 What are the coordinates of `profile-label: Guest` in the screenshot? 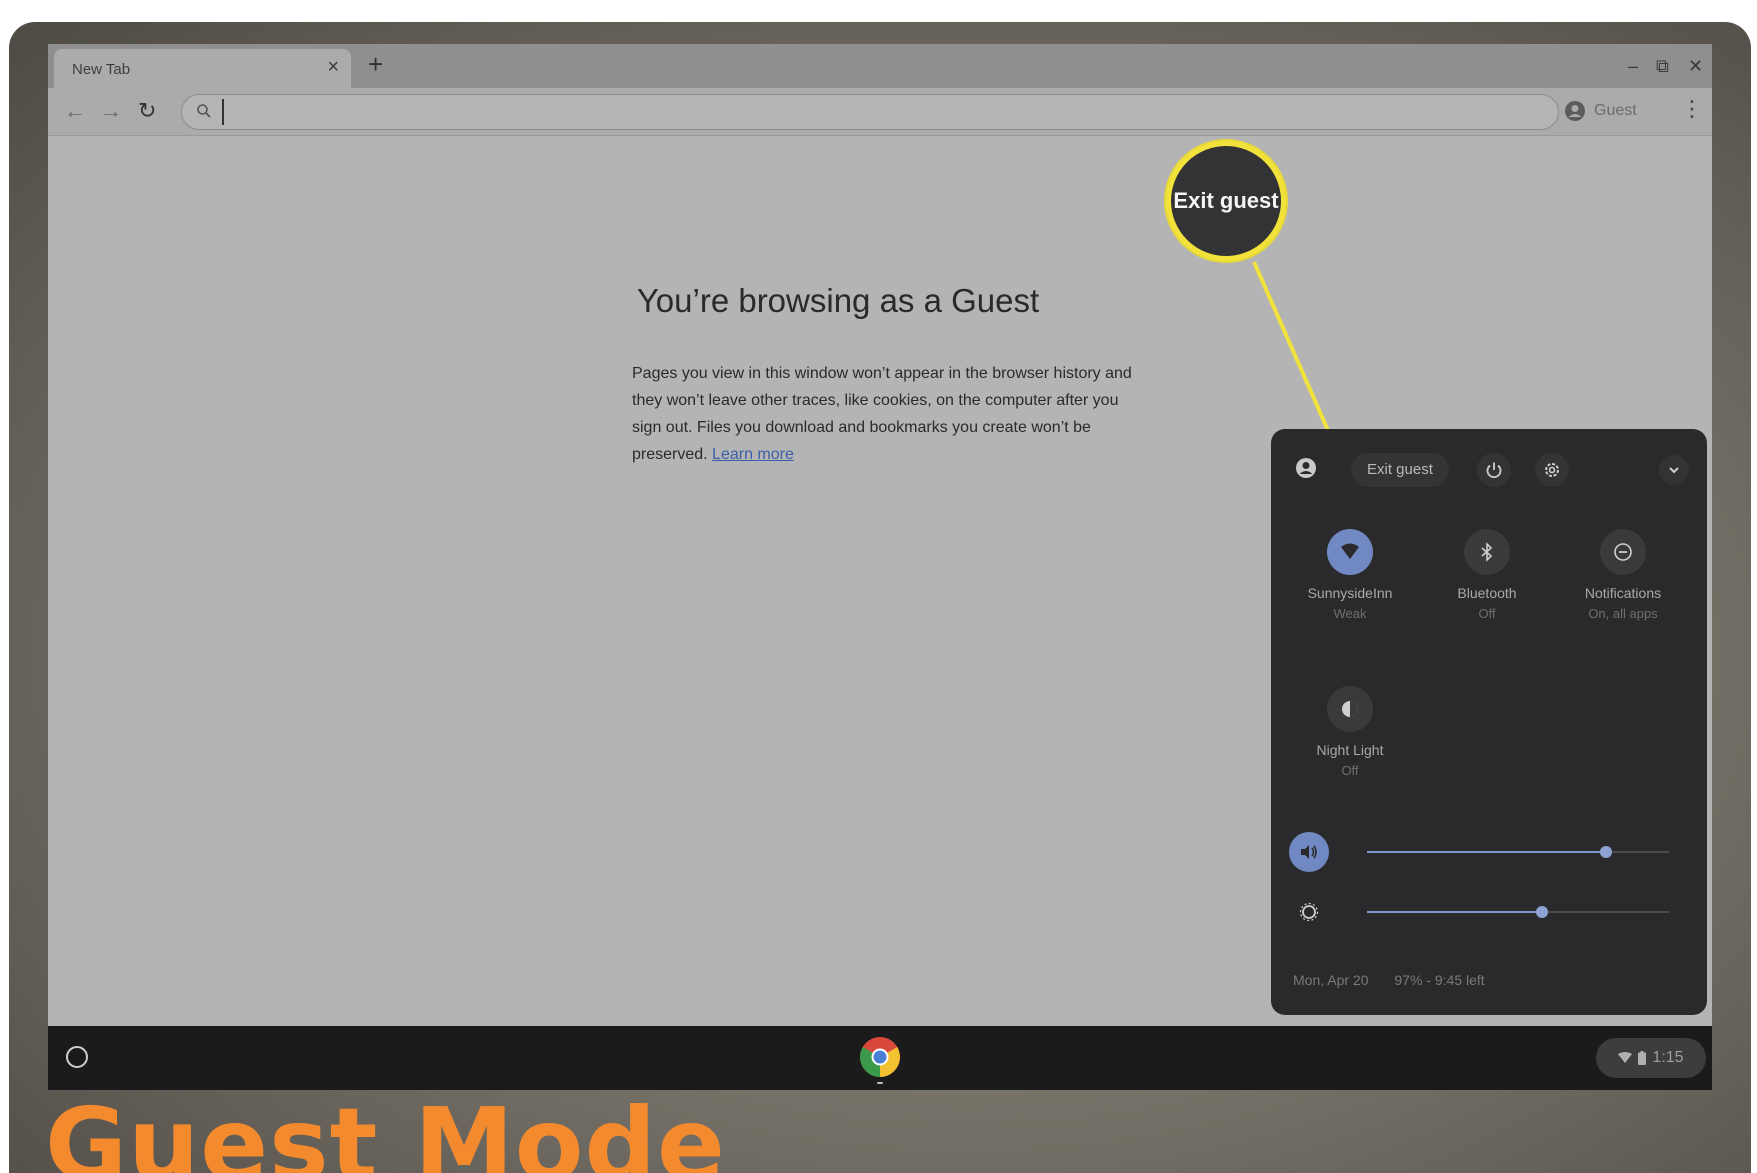 It's located at (1615, 110).